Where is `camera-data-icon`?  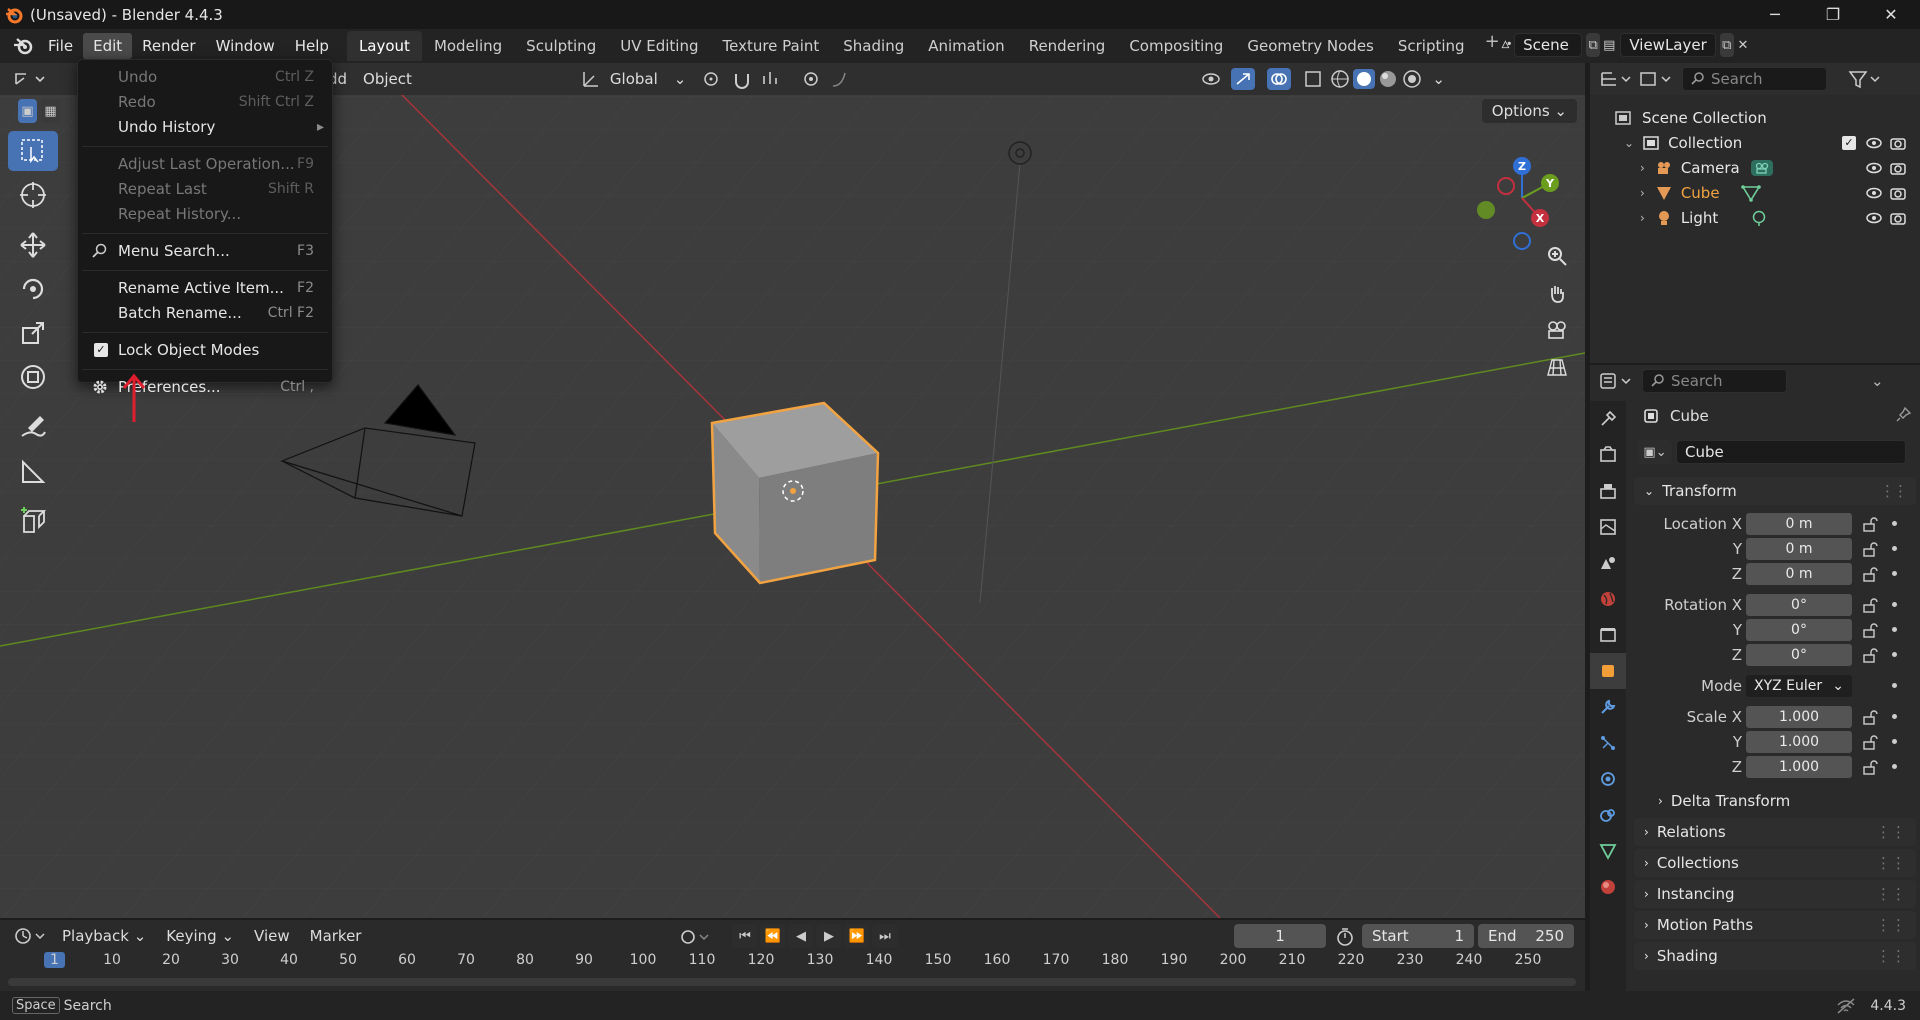
camera-data-icon is located at coordinates (1762, 168).